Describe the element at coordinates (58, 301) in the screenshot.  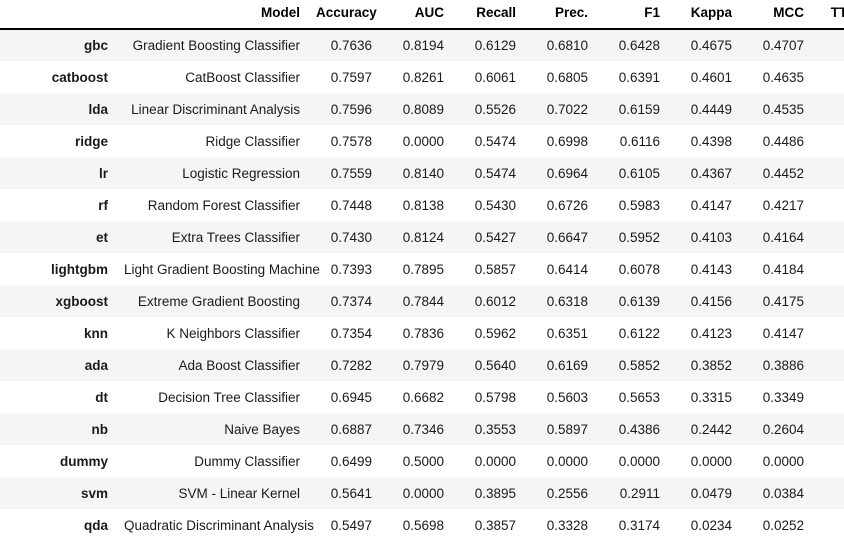
I see `cell-index: xgboost` at that location.